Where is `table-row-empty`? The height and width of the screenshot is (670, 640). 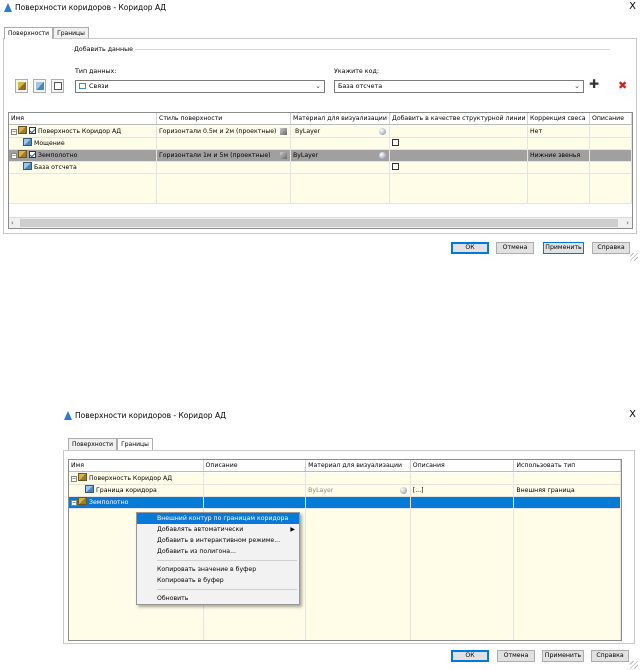
table-row-empty is located at coordinates (320, 189).